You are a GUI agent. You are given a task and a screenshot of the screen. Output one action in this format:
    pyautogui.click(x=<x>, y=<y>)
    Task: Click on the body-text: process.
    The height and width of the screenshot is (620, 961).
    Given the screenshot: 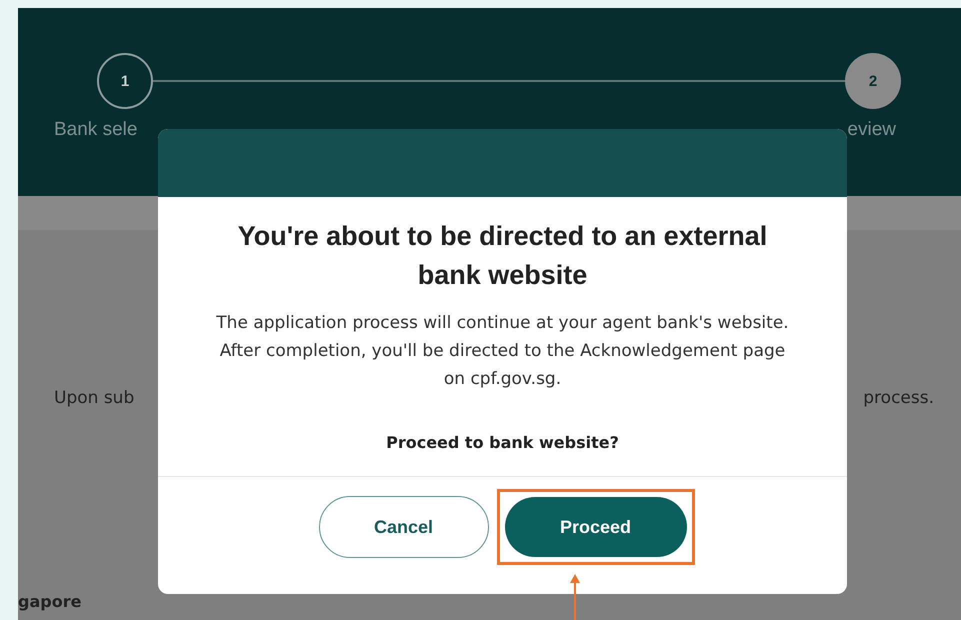 What is the action you would take?
    pyautogui.click(x=898, y=398)
    